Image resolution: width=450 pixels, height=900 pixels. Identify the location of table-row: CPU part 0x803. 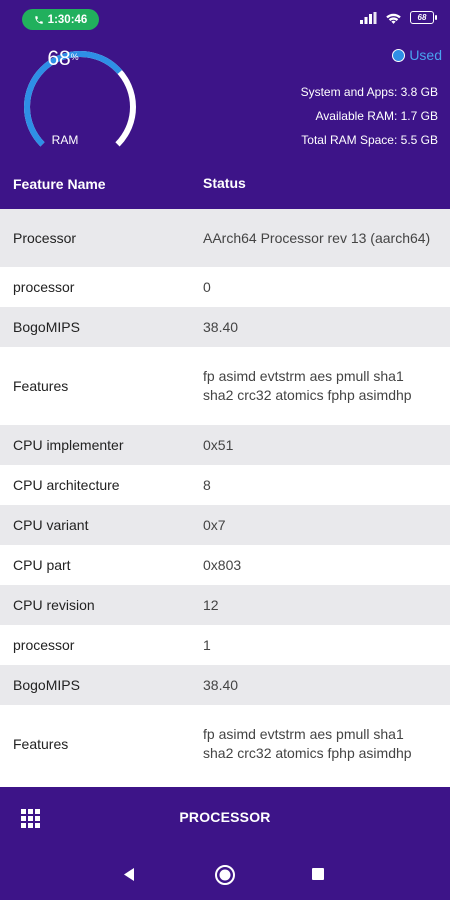
(225, 565).